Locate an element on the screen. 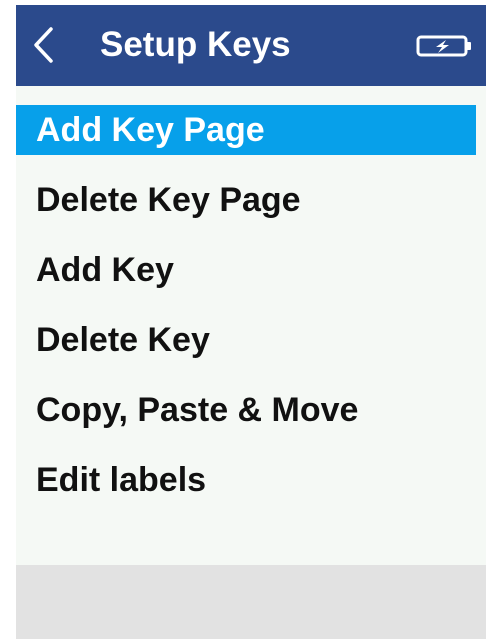  menu-item-delete-key: Delete Key is located at coordinates (251, 350).